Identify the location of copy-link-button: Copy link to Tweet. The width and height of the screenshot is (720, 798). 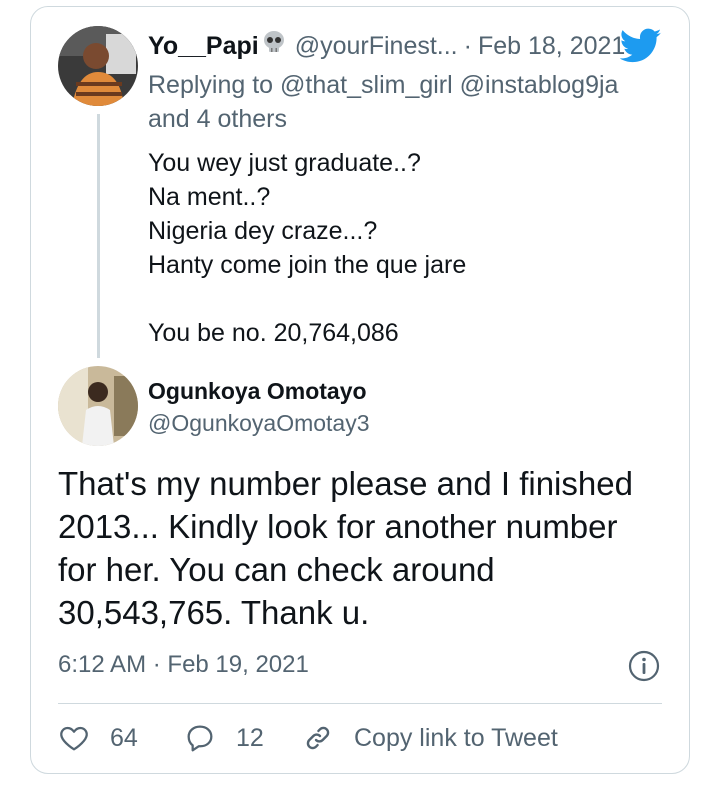
(442, 738).